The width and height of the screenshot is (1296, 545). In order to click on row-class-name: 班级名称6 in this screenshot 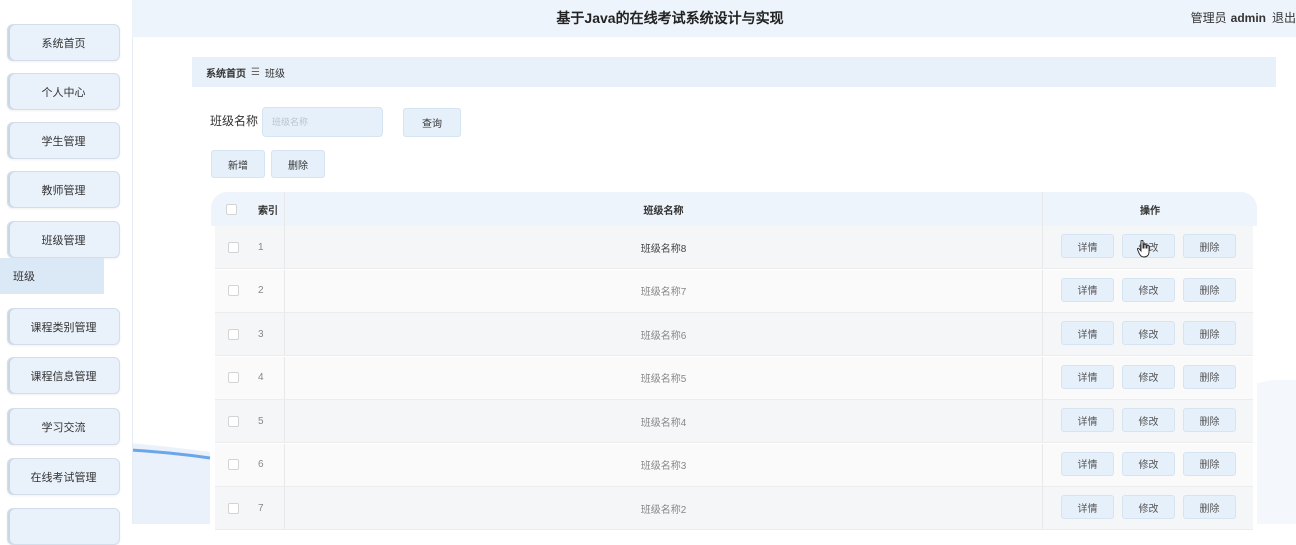, I will do `click(664, 334)`.